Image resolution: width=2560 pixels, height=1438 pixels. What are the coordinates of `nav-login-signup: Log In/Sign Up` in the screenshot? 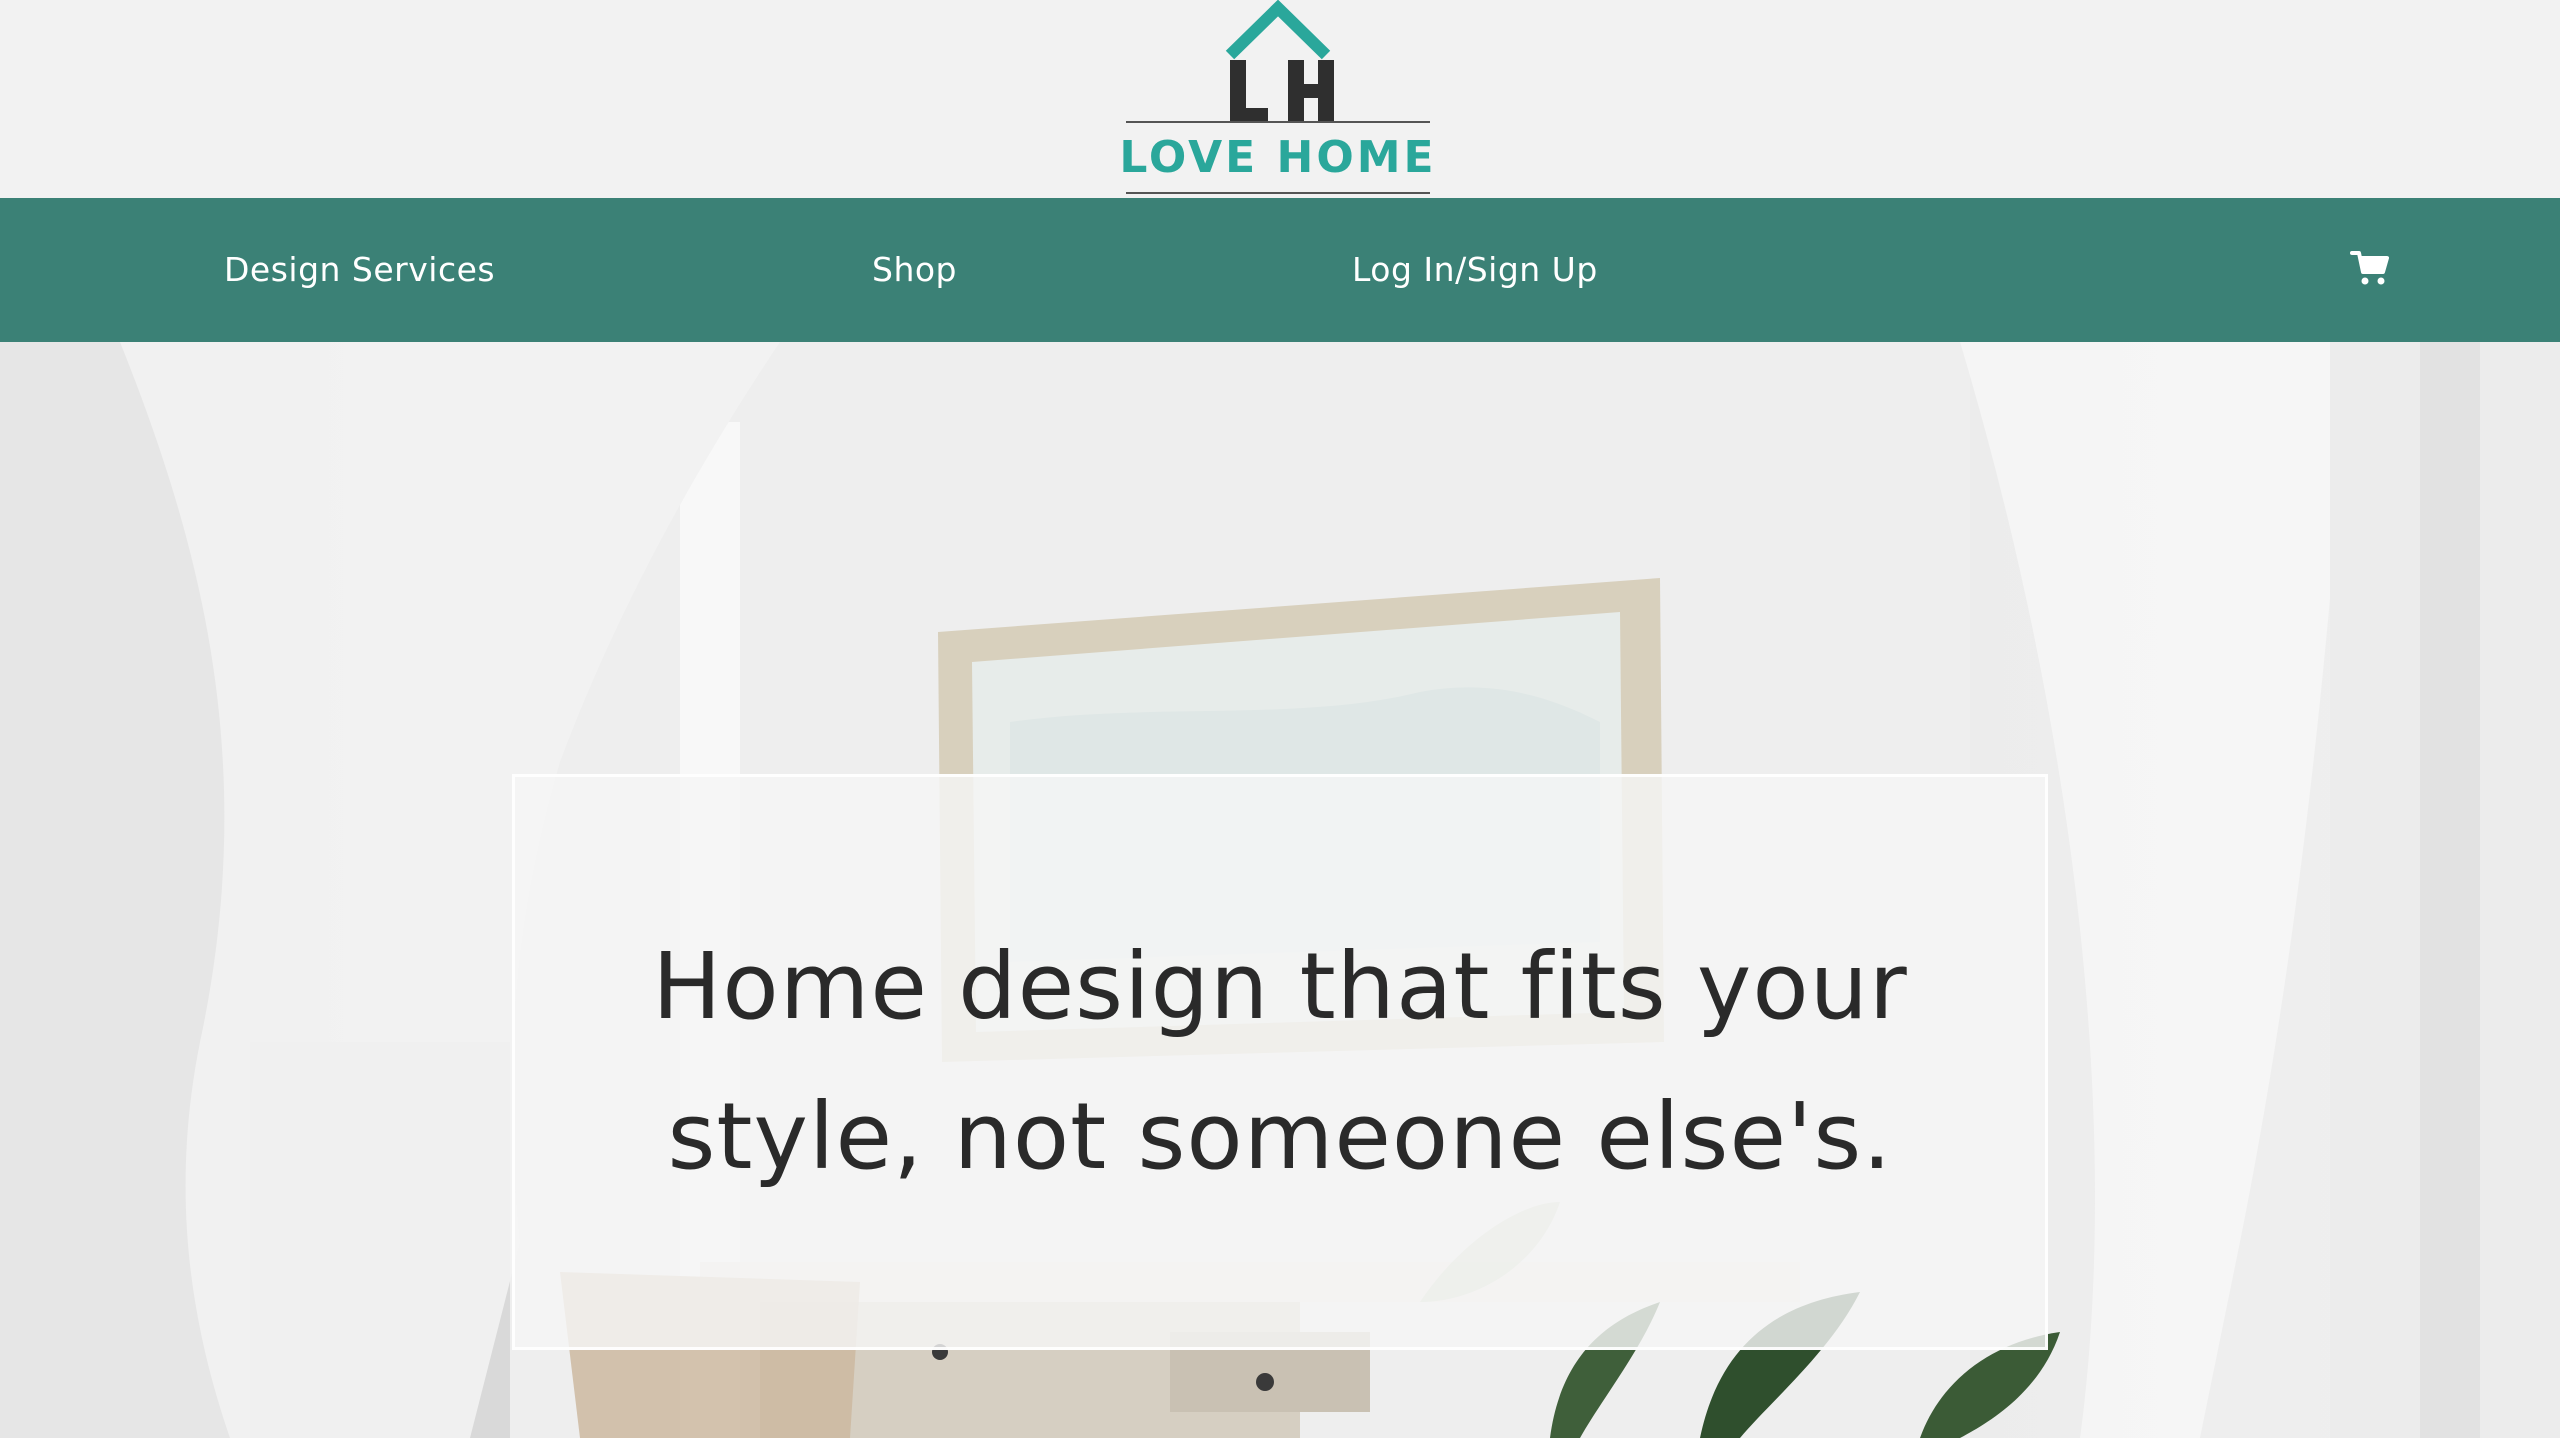 It's located at (1475, 270).